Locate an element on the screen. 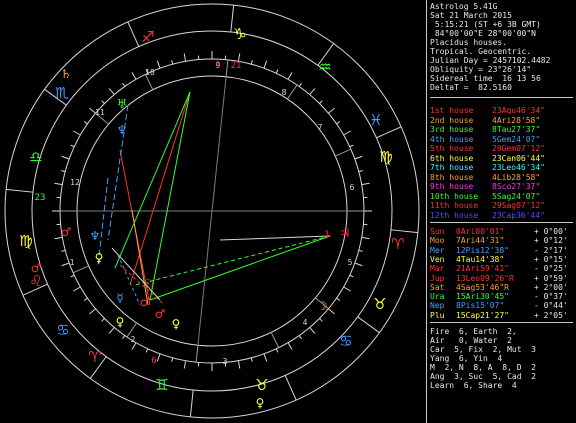  planet-latitude: + 2°00' is located at coordinates (551, 287).